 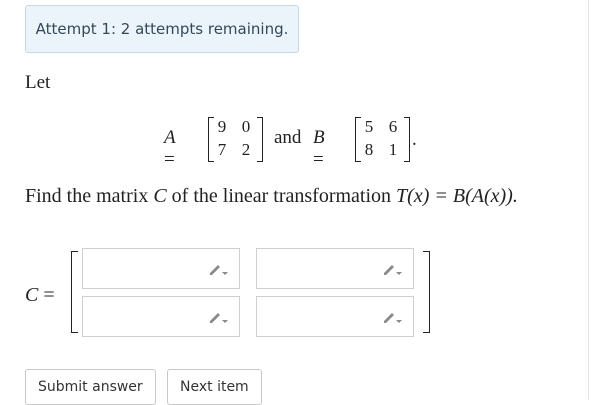 I want to click on matrix-a-cell: 2, so click(x=246, y=149).